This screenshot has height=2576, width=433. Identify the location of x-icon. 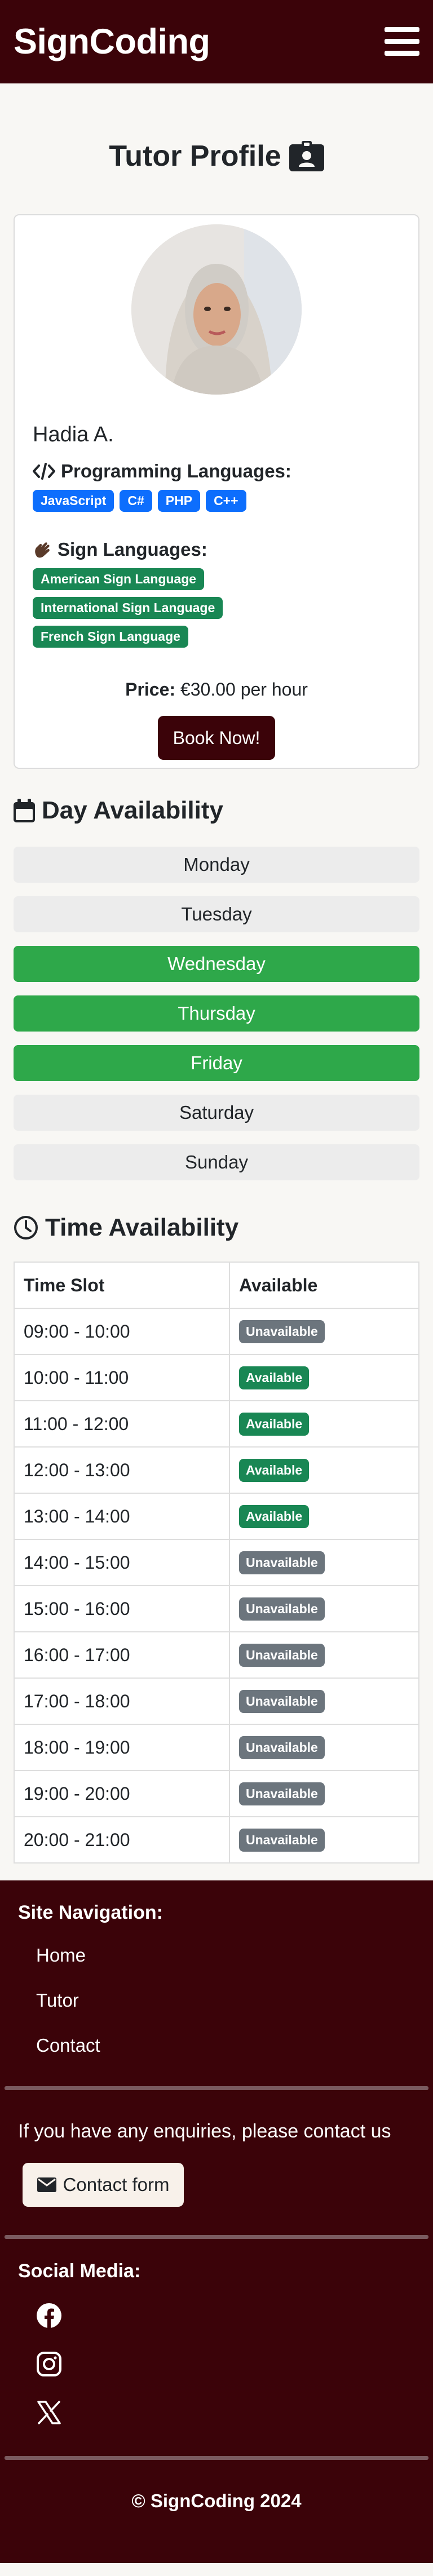
(49, 2412).